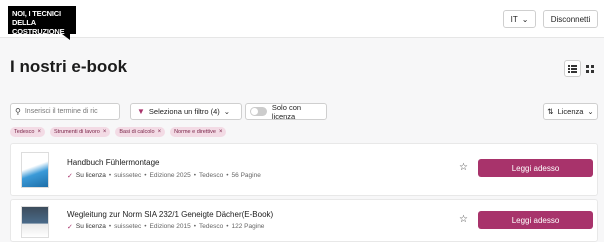  Describe the element at coordinates (24, 132) in the screenshot. I see `chip-label: Tedesco` at that location.